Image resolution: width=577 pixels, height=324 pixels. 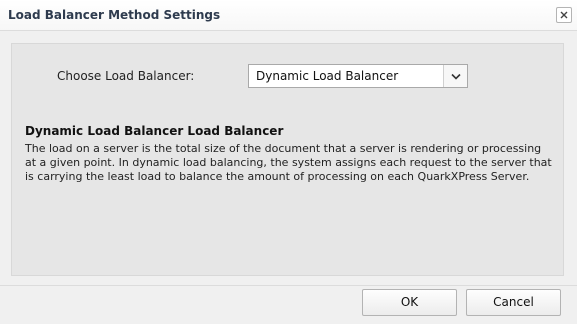 I want to click on dialog-titlebar: Load Balancer Method Settings, so click(x=288, y=15).